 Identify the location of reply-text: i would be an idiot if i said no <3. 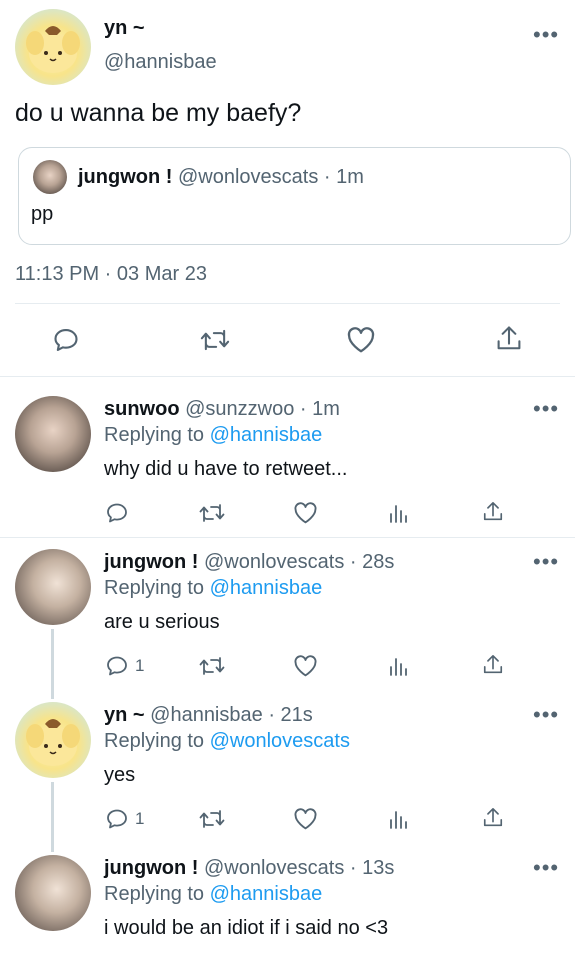
(246, 928).